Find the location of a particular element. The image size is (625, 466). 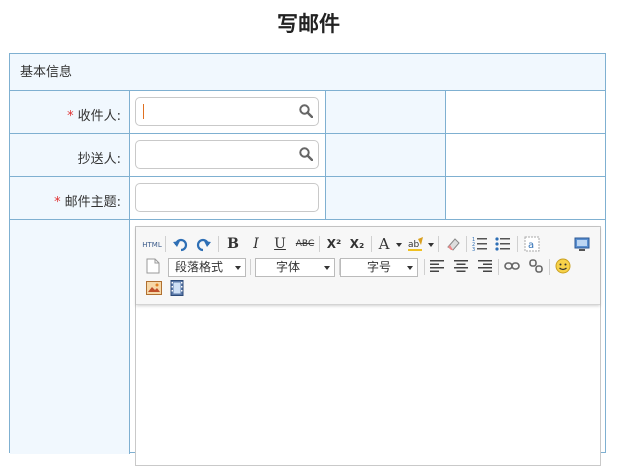

unlink-icon is located at coordinates (536, 266).